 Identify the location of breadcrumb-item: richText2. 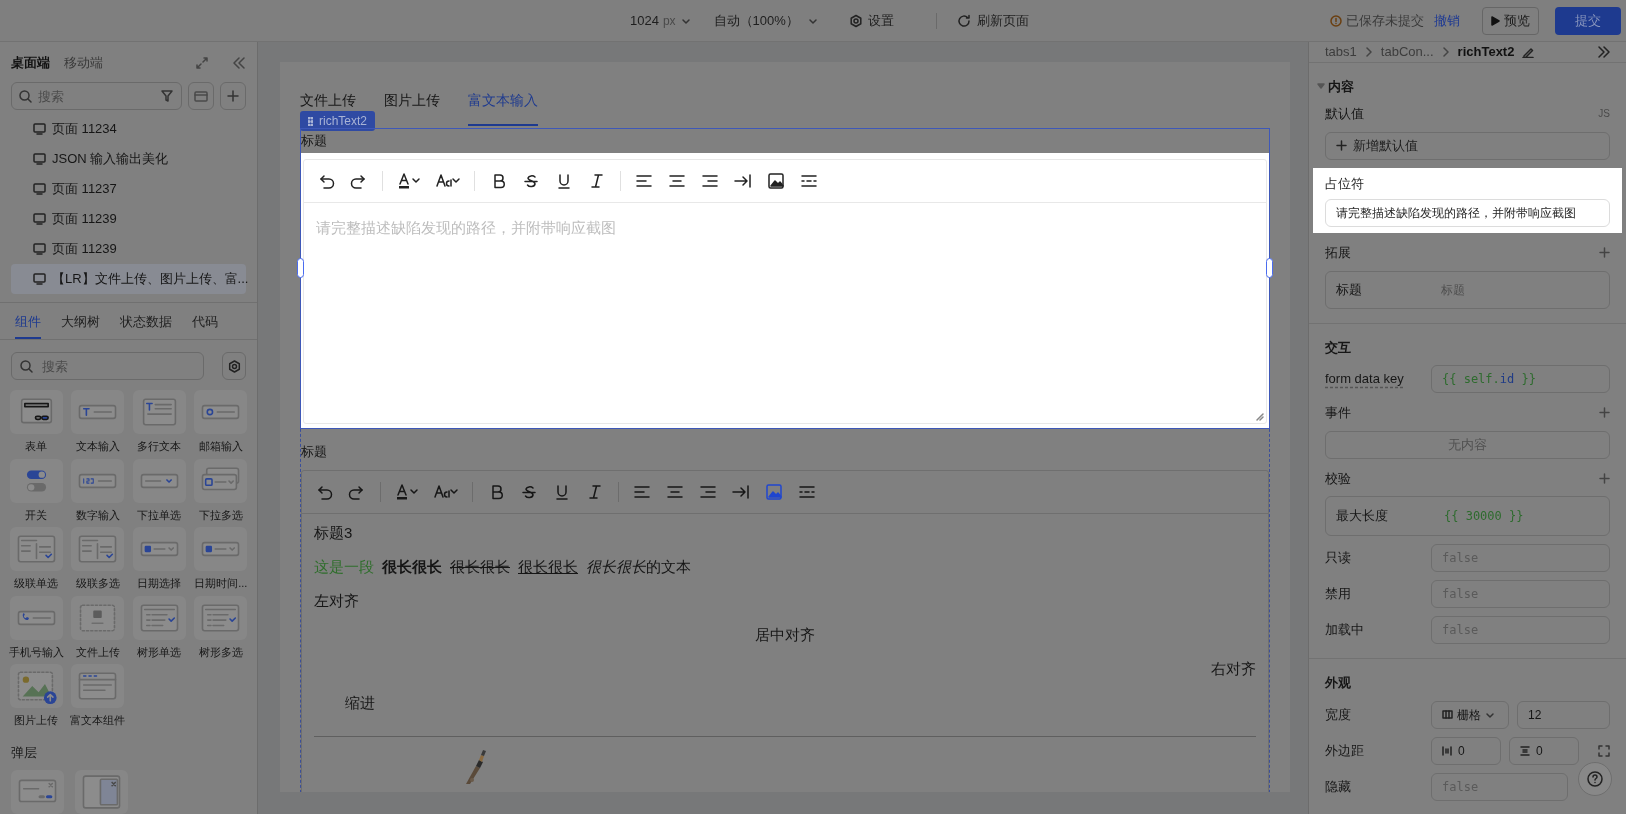
(1486, 52).